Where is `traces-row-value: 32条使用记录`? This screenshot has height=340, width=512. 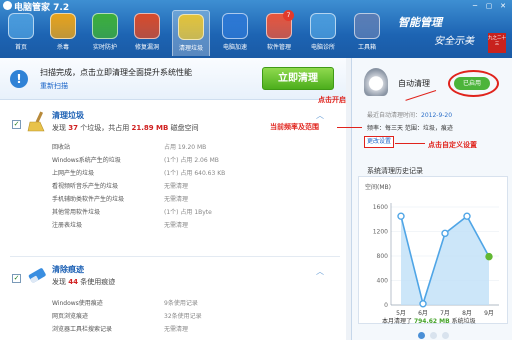 traces-row-value: 32条使用记录 is located at coordinates (183, 316).